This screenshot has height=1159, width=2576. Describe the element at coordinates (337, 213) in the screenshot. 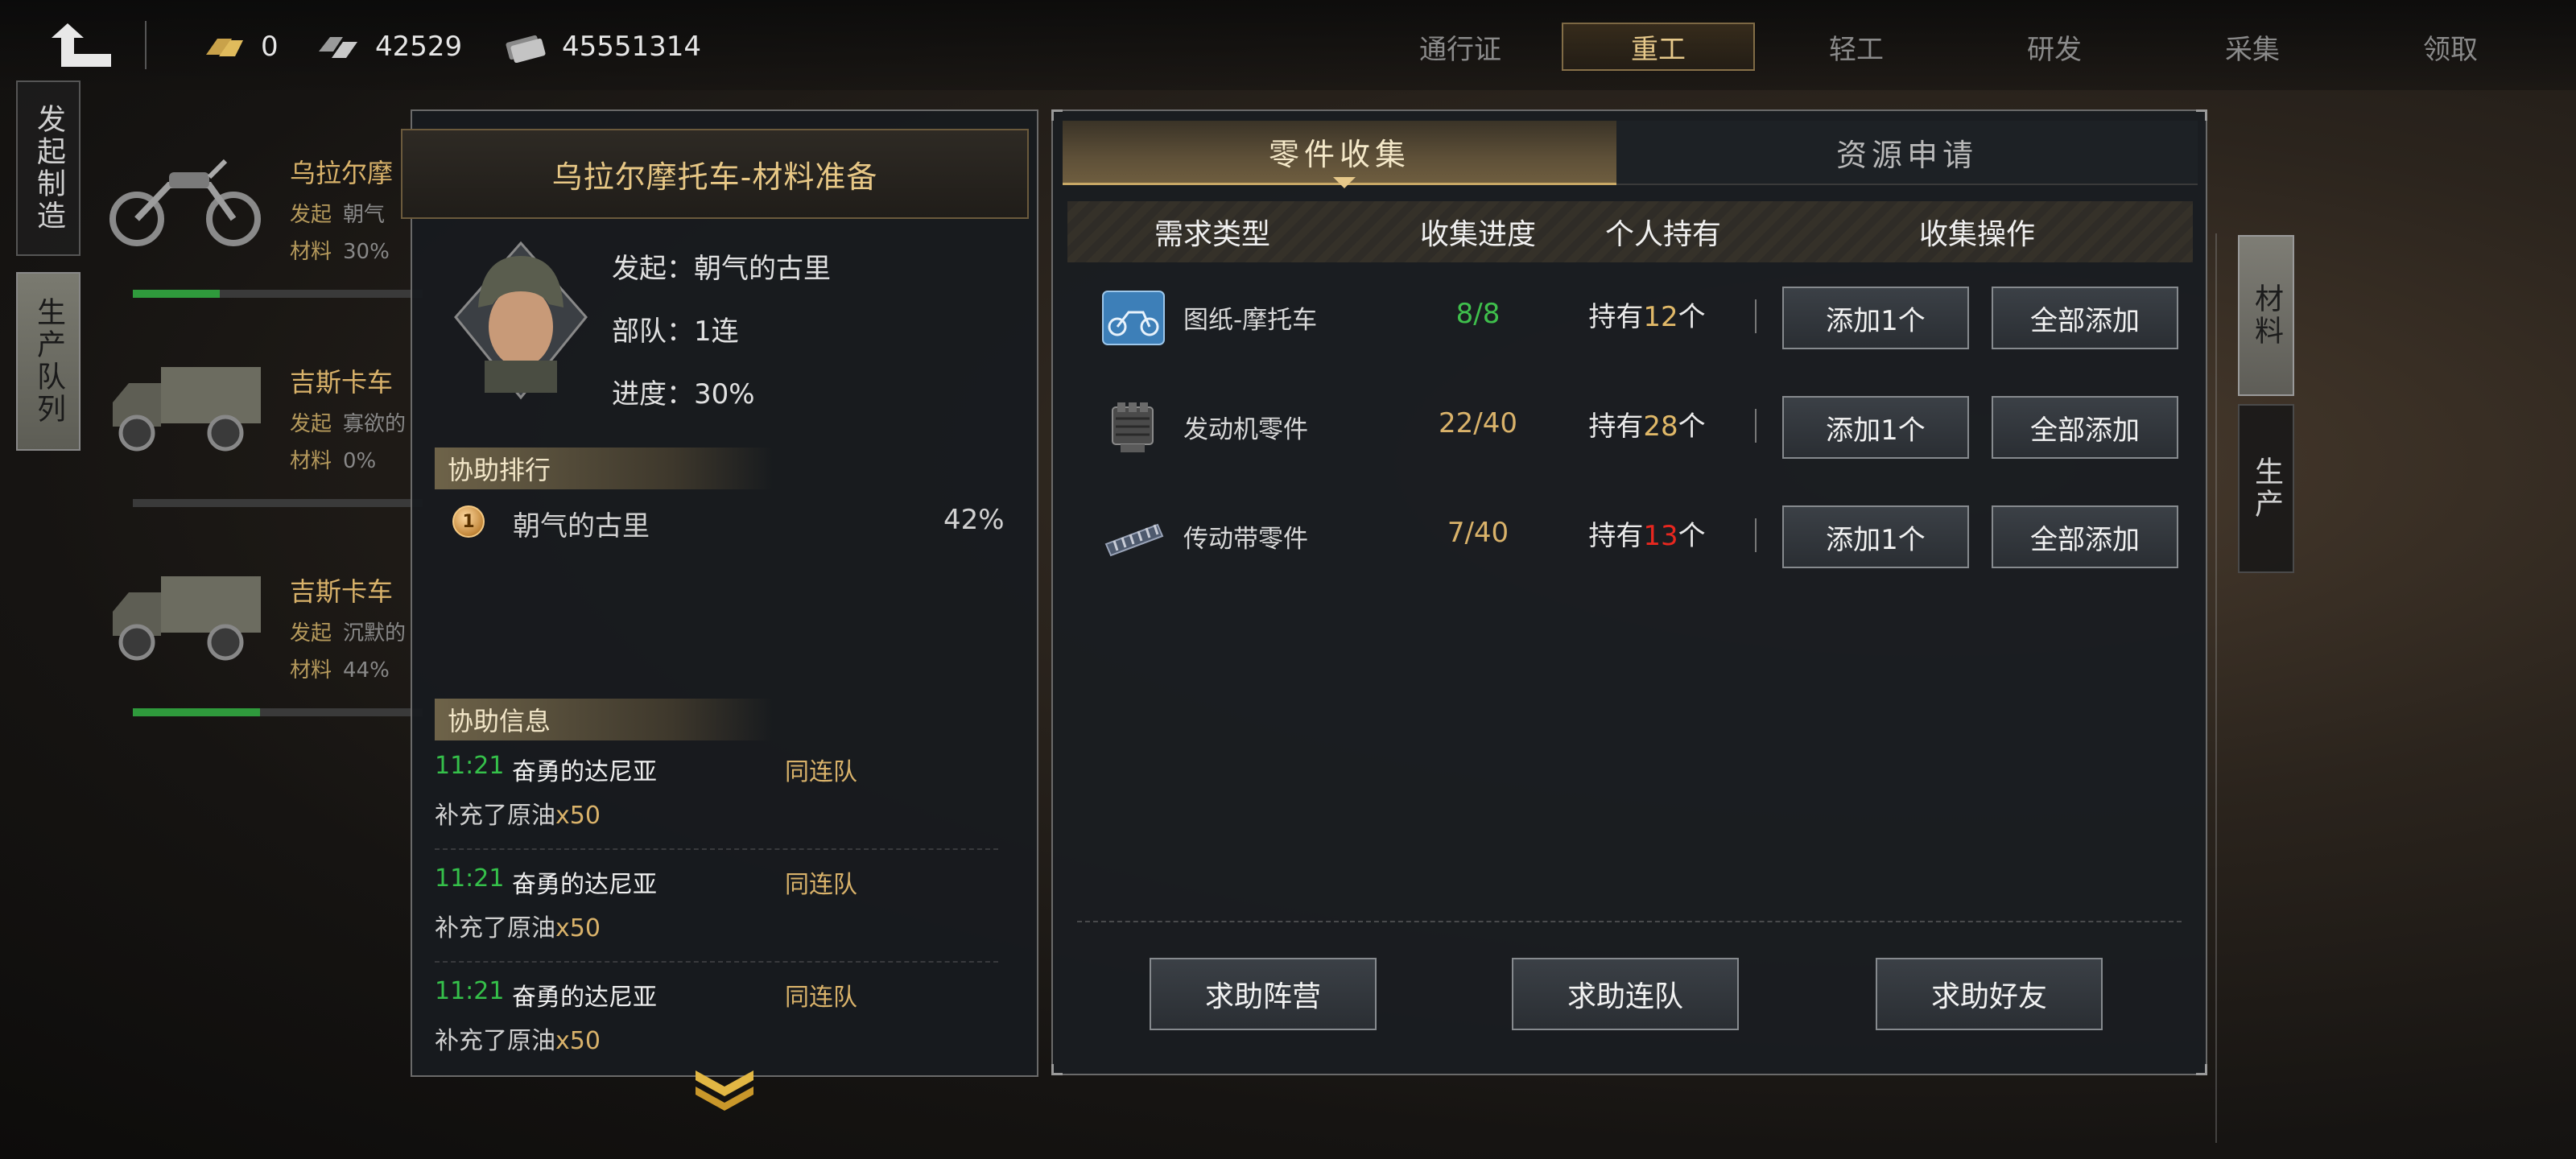

I see `queue-item-initiator: 发起 朝气` at that location.